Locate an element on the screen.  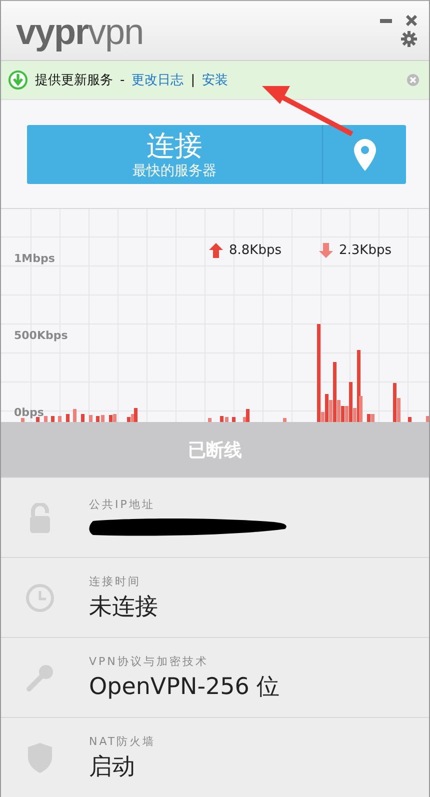
minimize-icon is located at coordinates (386, 20).